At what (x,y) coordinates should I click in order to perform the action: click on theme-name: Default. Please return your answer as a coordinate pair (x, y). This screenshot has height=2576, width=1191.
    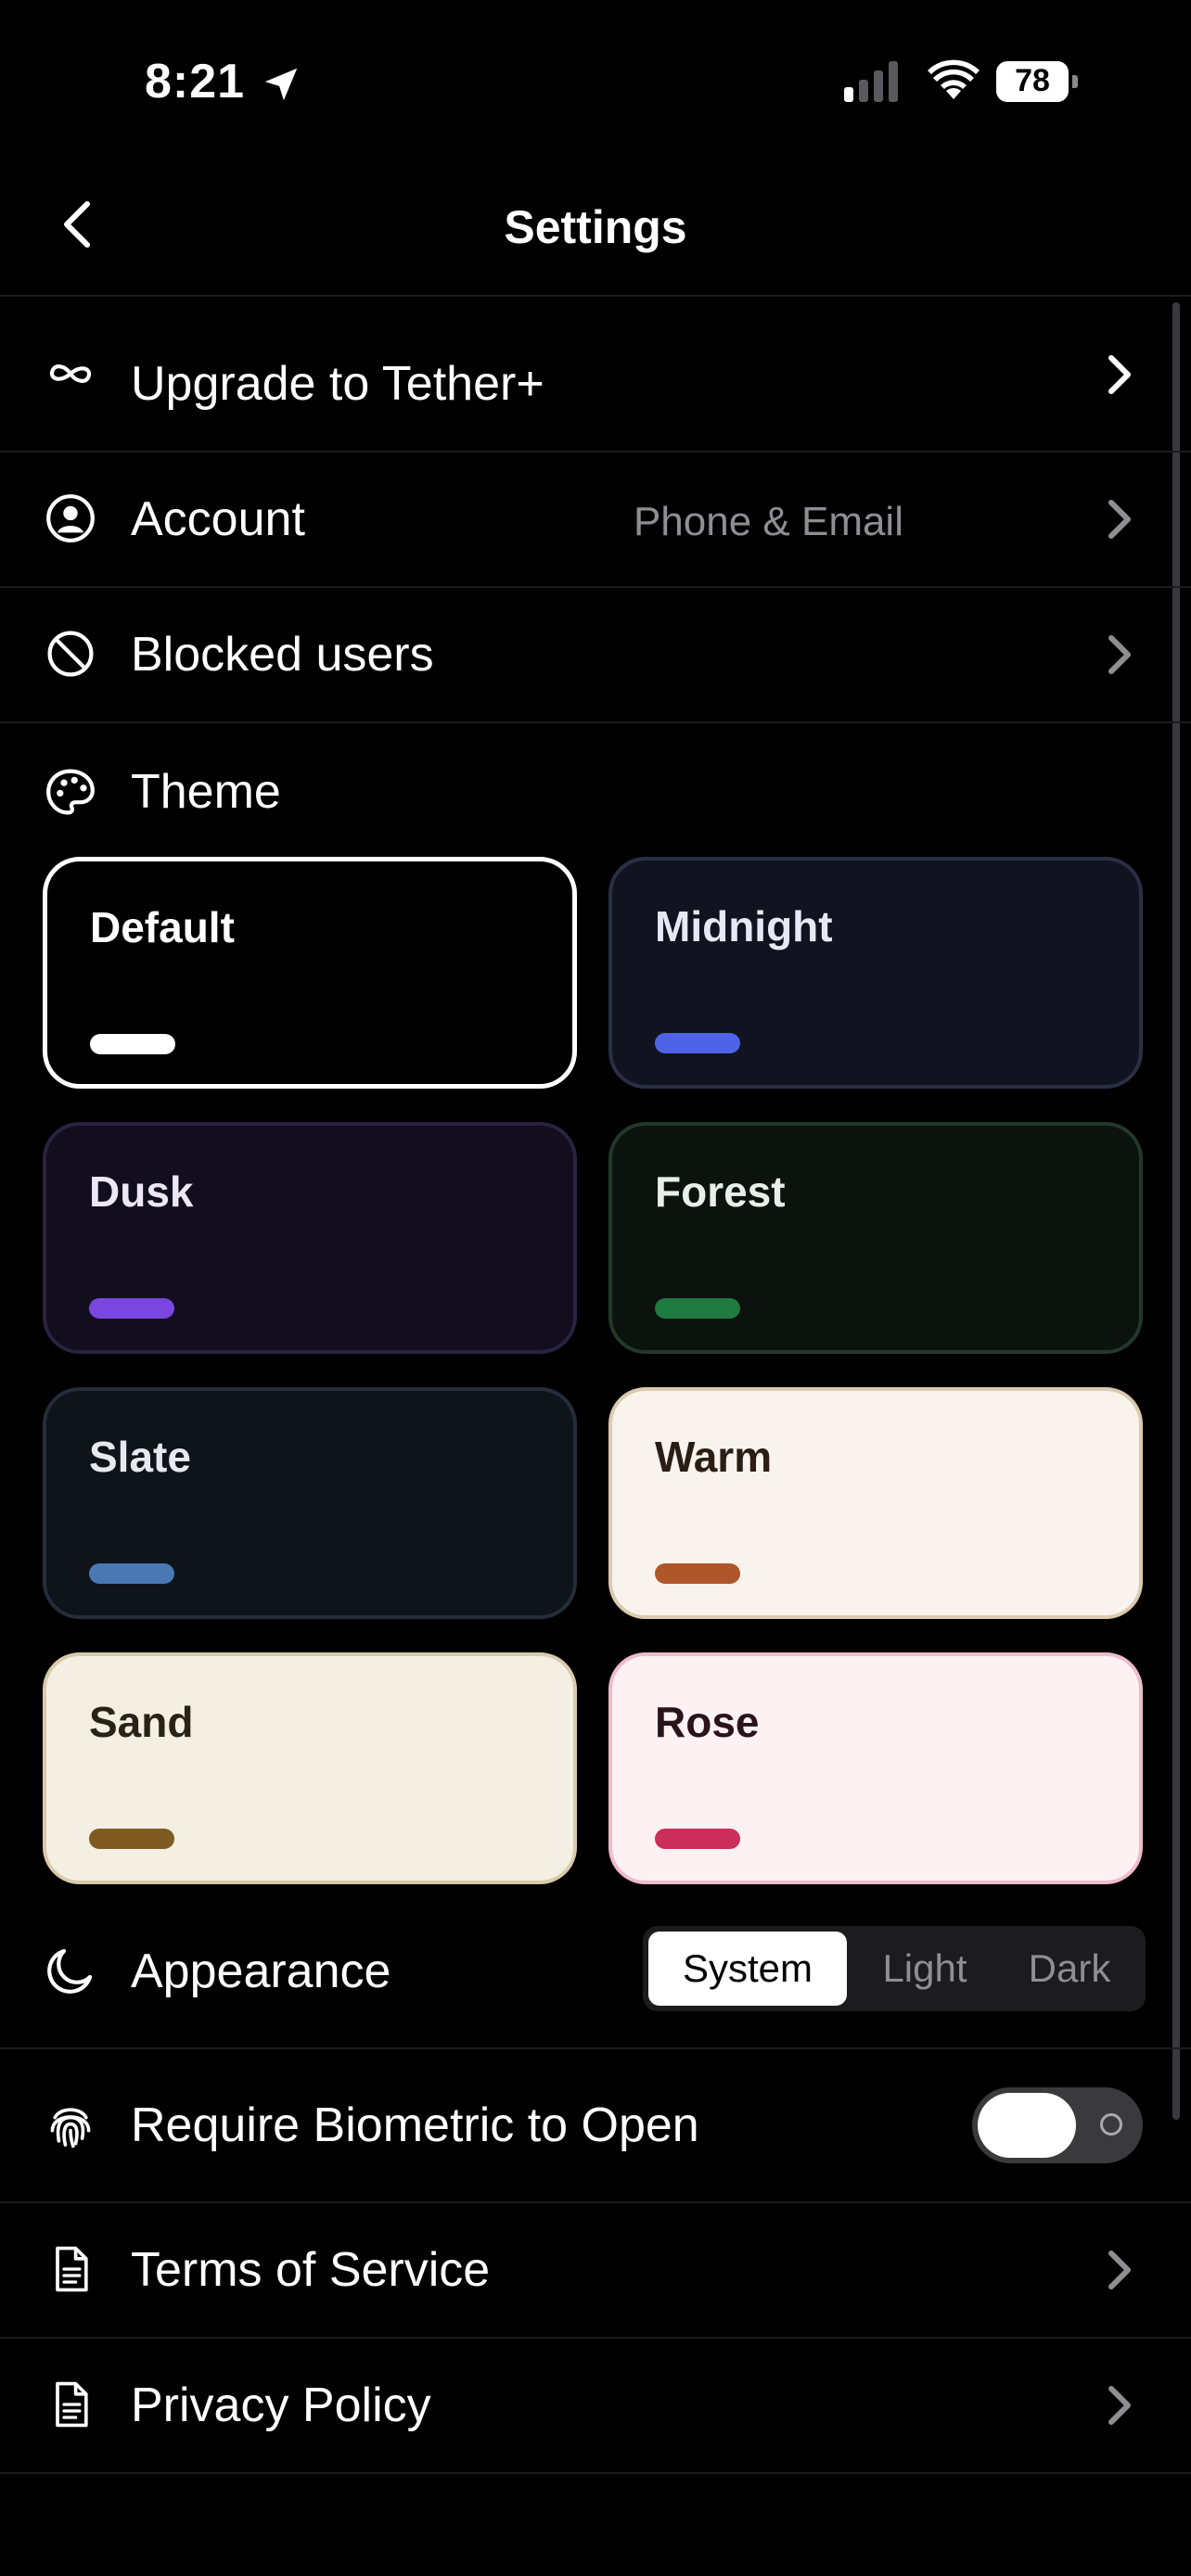
    Looking at the image, I should click on (162, 927).